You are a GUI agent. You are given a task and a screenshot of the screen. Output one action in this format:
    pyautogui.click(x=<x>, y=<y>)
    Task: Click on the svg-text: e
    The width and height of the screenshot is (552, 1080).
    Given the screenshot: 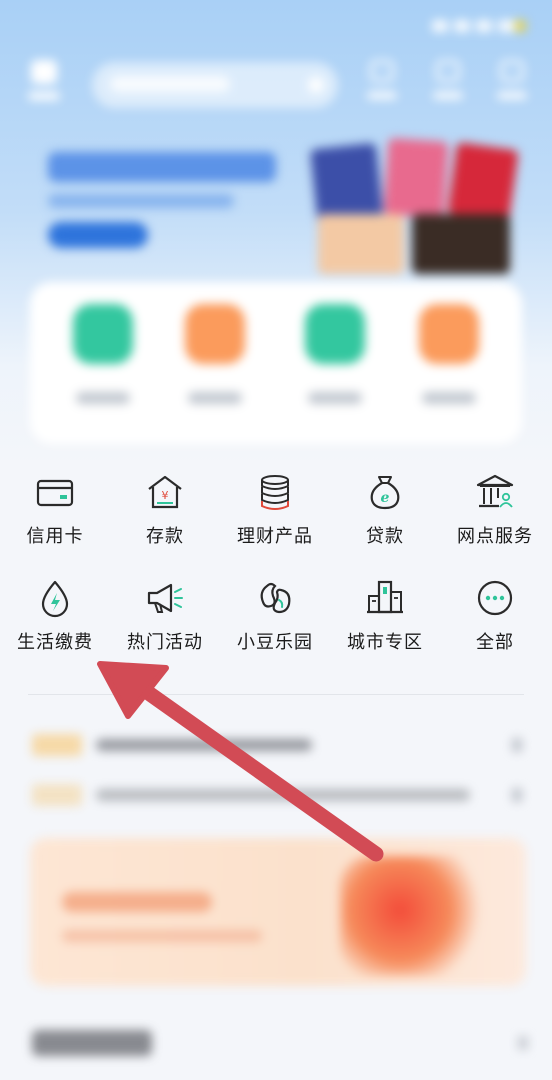 What is the action you would take?
    pyautogui.click(x=385, y=498)
    